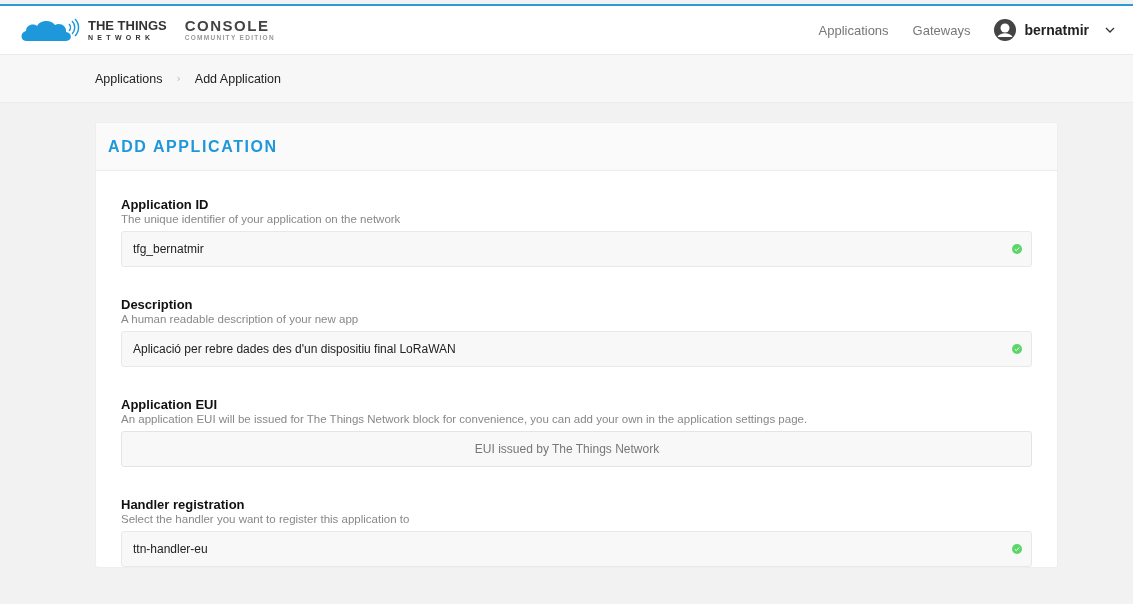  I want to click on breadcrumb-link: Applications, so click(129, 78).